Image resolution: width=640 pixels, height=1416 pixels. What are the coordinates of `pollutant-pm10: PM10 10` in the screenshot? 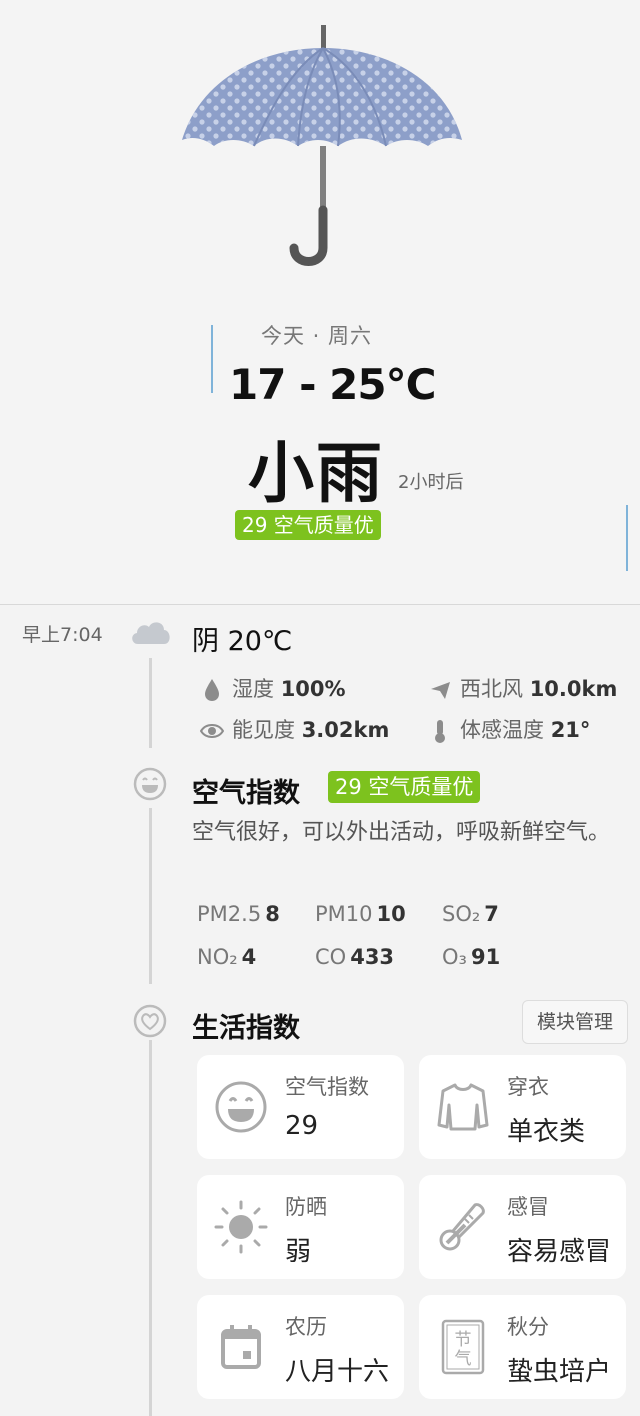 It's located at (360, 914).